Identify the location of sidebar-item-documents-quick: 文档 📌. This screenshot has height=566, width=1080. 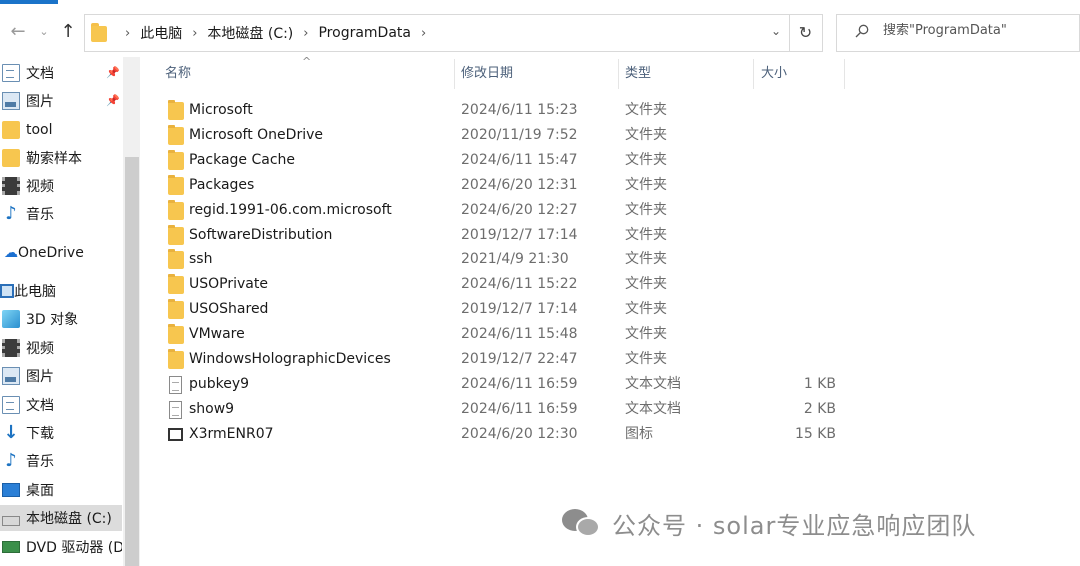
(61, 73).